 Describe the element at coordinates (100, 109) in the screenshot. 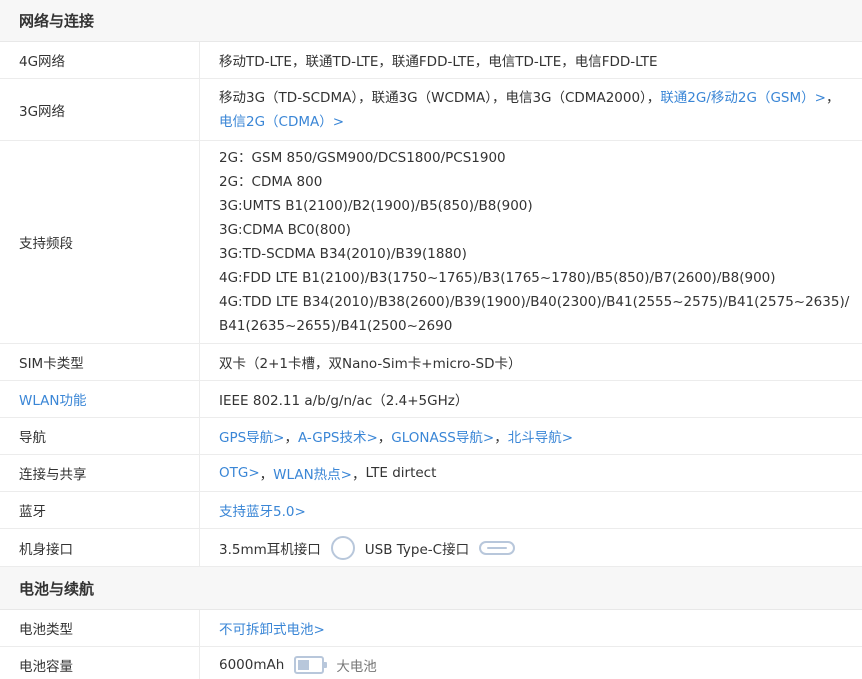

I see `spec-label: 3G网络` at that location.